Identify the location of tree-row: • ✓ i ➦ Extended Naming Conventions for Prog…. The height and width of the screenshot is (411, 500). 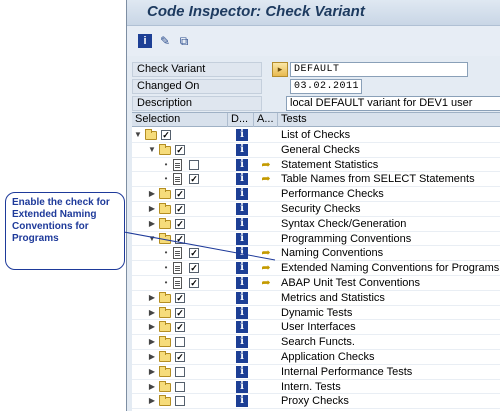
(316, 268).